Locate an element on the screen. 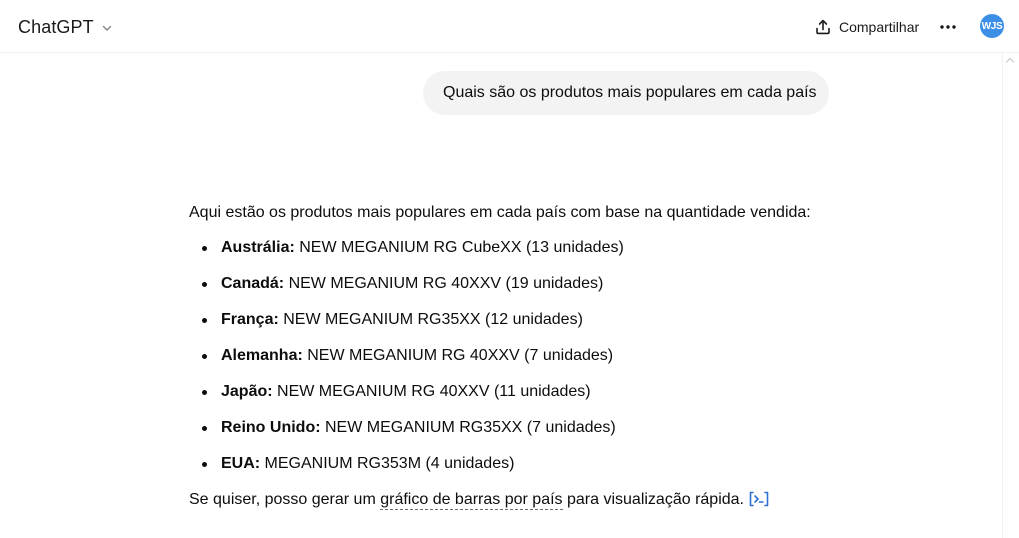  more-options-button is located at coordinates (948, 27).